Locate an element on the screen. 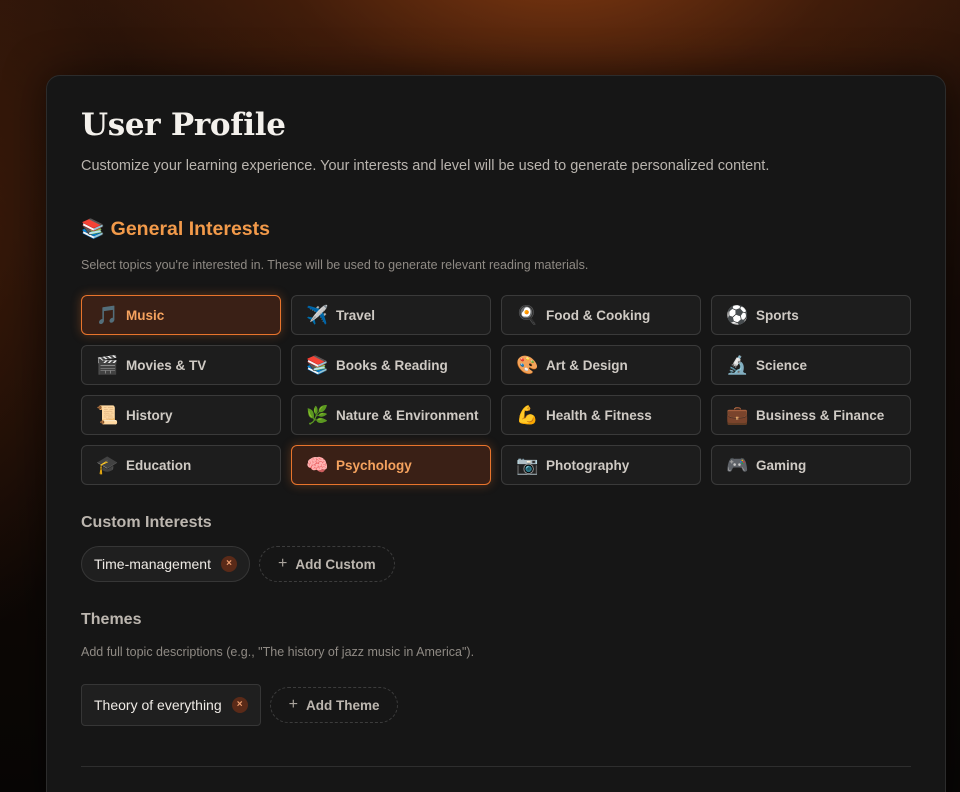  science-icon: 🔬 is located at coordinates (737, 365).